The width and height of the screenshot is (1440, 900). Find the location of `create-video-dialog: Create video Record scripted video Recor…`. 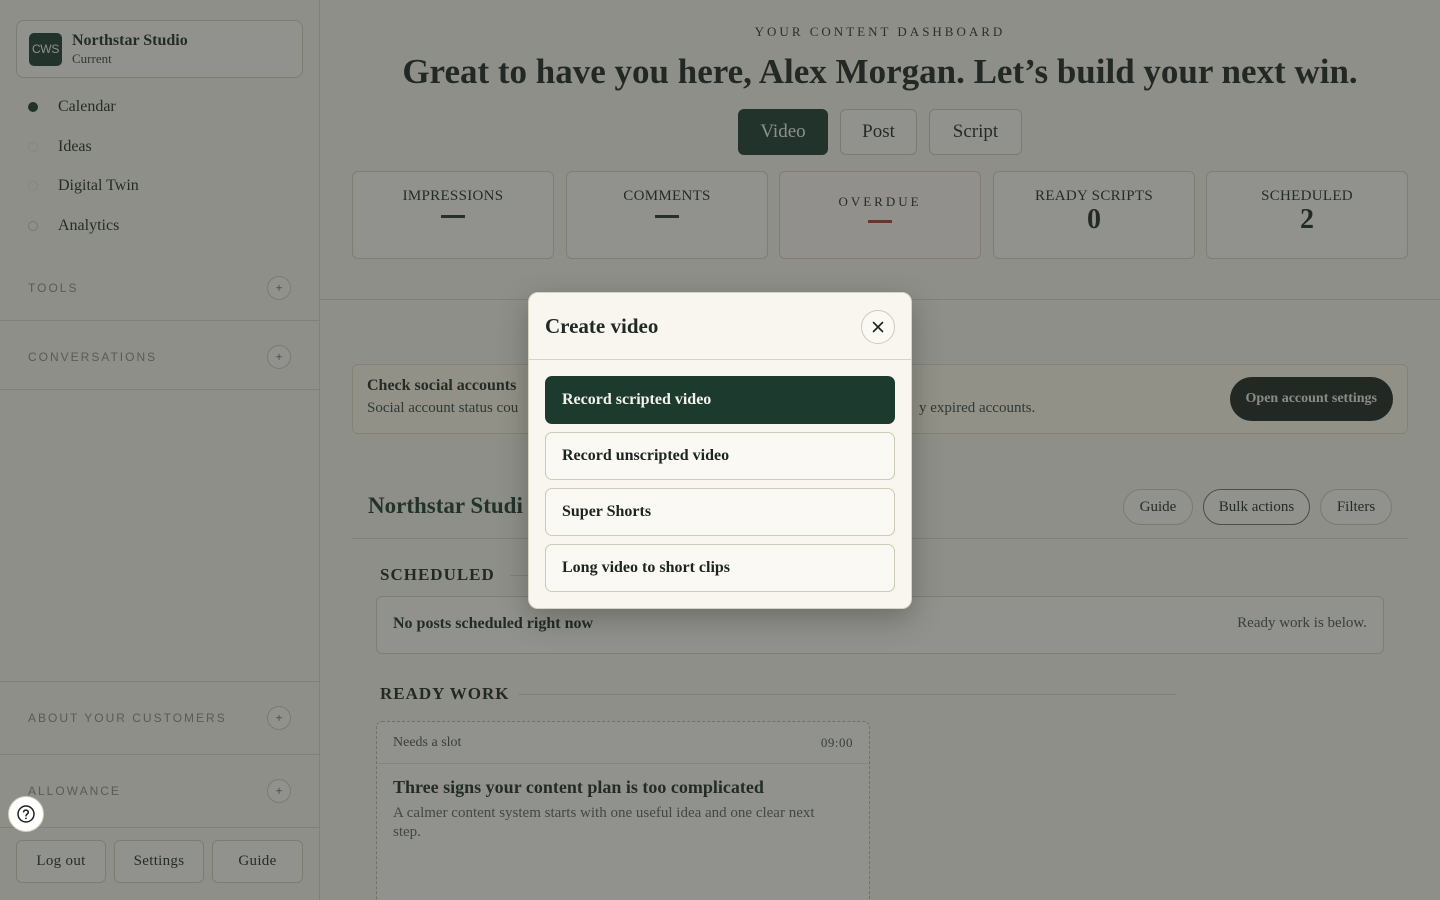

create-video-dialog: Create video Record scripted video Recor… is located at coordinates (720, 450).